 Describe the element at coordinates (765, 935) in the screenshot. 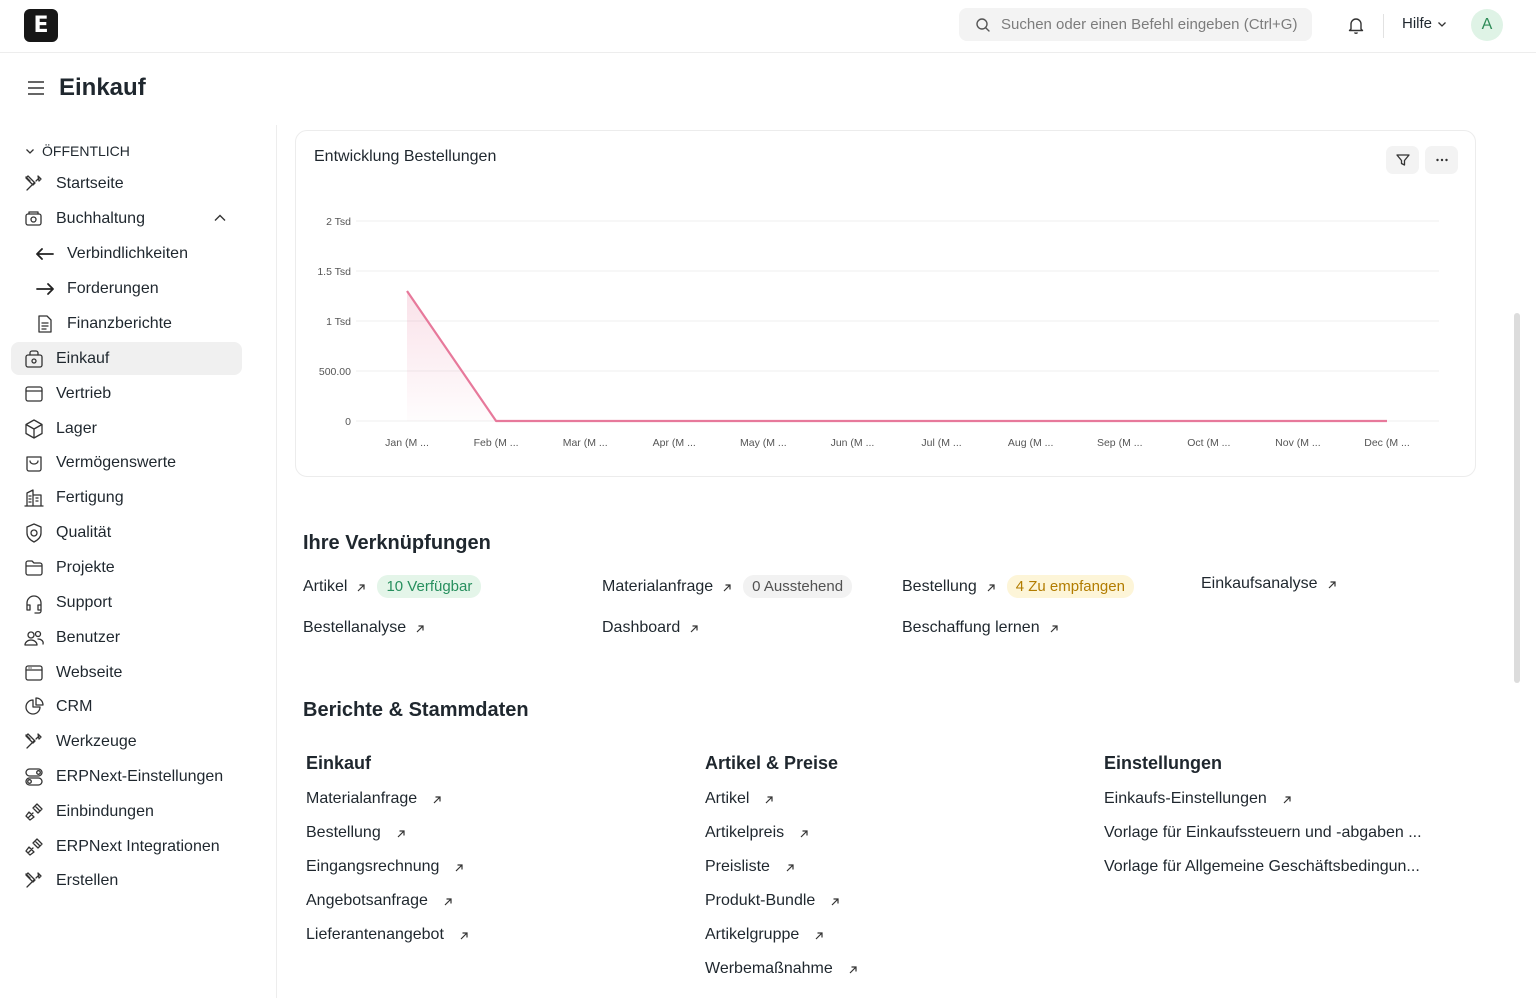

I see `report-link: Artikelgruppe` at that location.